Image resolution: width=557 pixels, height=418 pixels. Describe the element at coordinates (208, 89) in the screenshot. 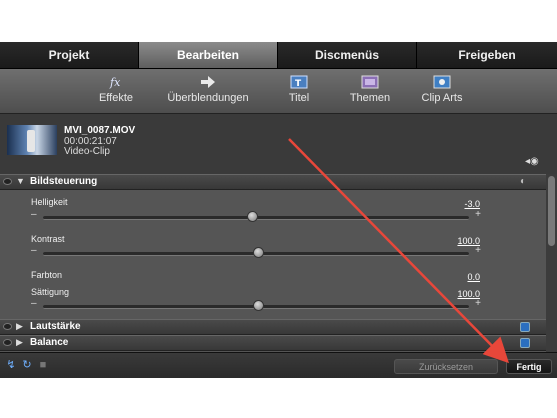

I see `ueberblendungen-button: Überblendungen` at that location.